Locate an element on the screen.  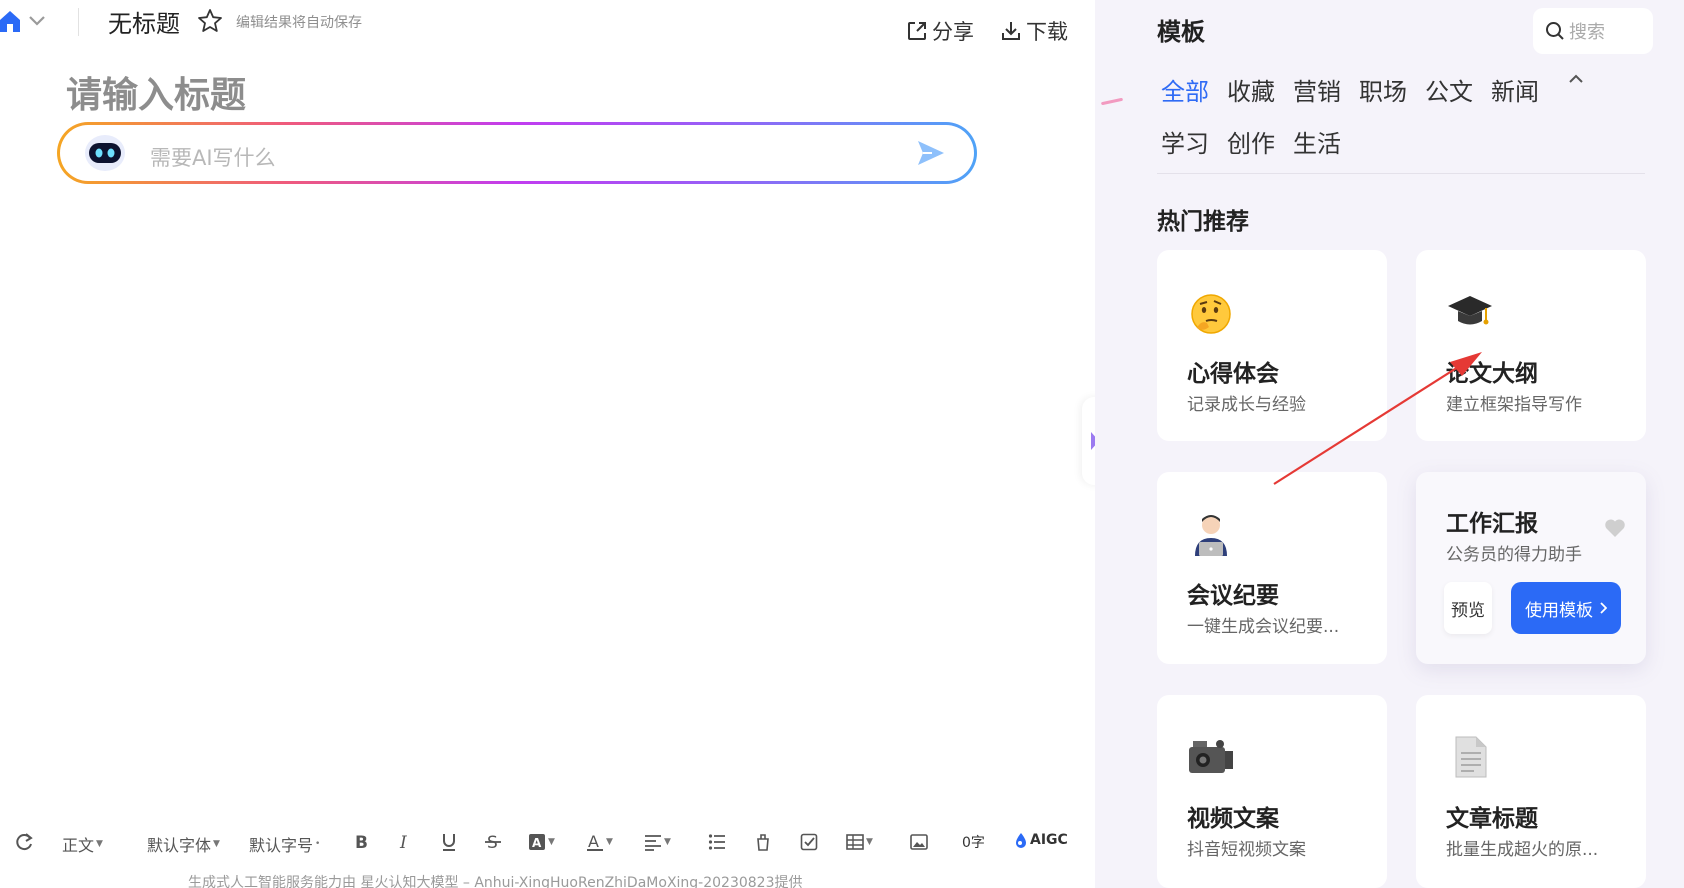
preview-button: 预览 is located at coordinates (1468, 608).